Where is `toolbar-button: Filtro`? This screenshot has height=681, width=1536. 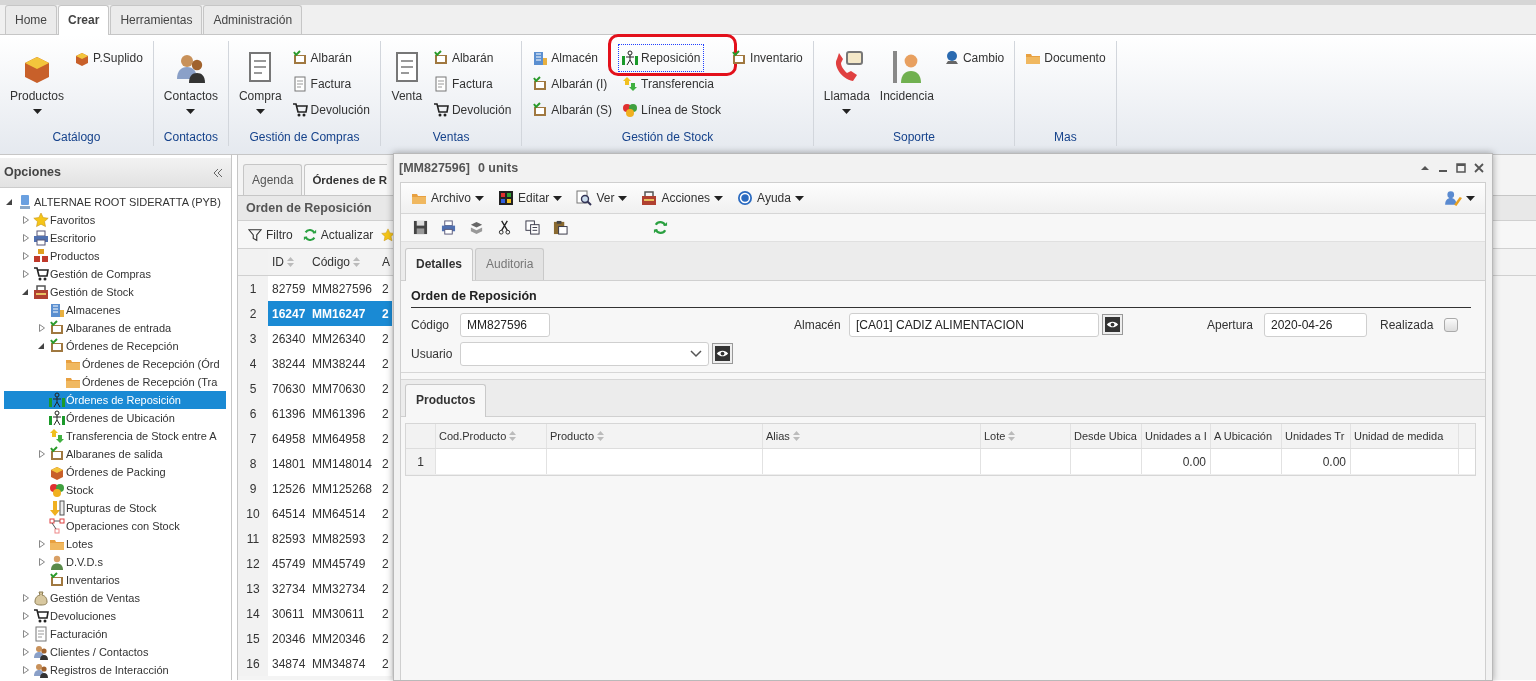
toolbar-button: Filtro is located at coordinates (270, 234).